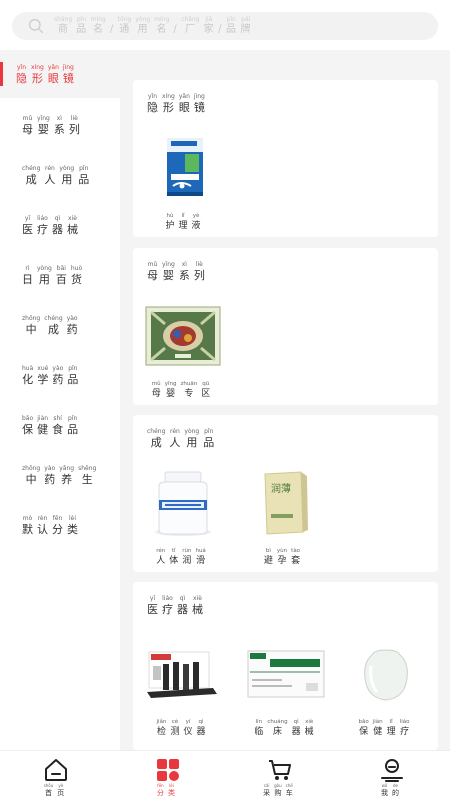  I want to click on ruby-char: pái 牌, so click(245, 26).